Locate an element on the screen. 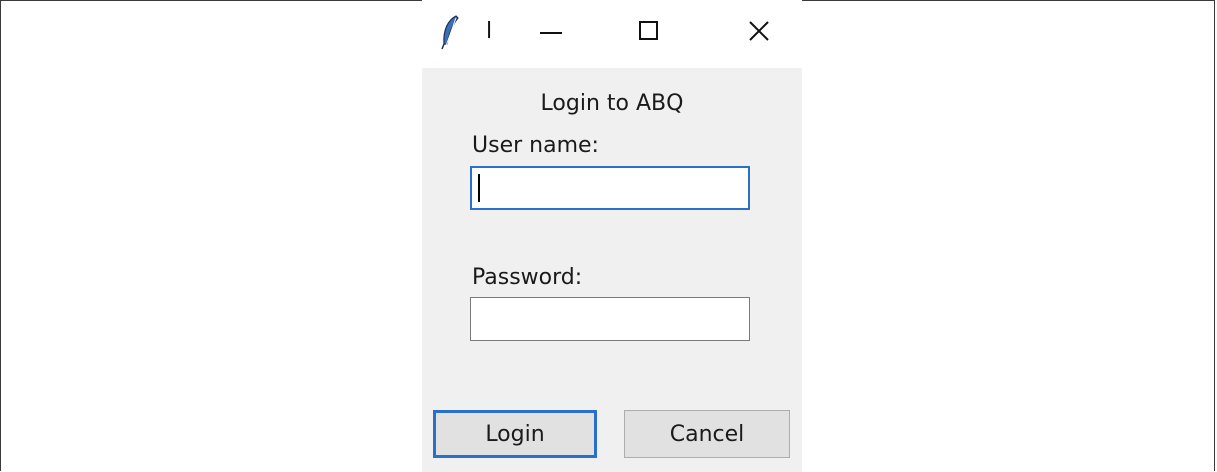  title-bar: l is located at coordinates (612, 34).